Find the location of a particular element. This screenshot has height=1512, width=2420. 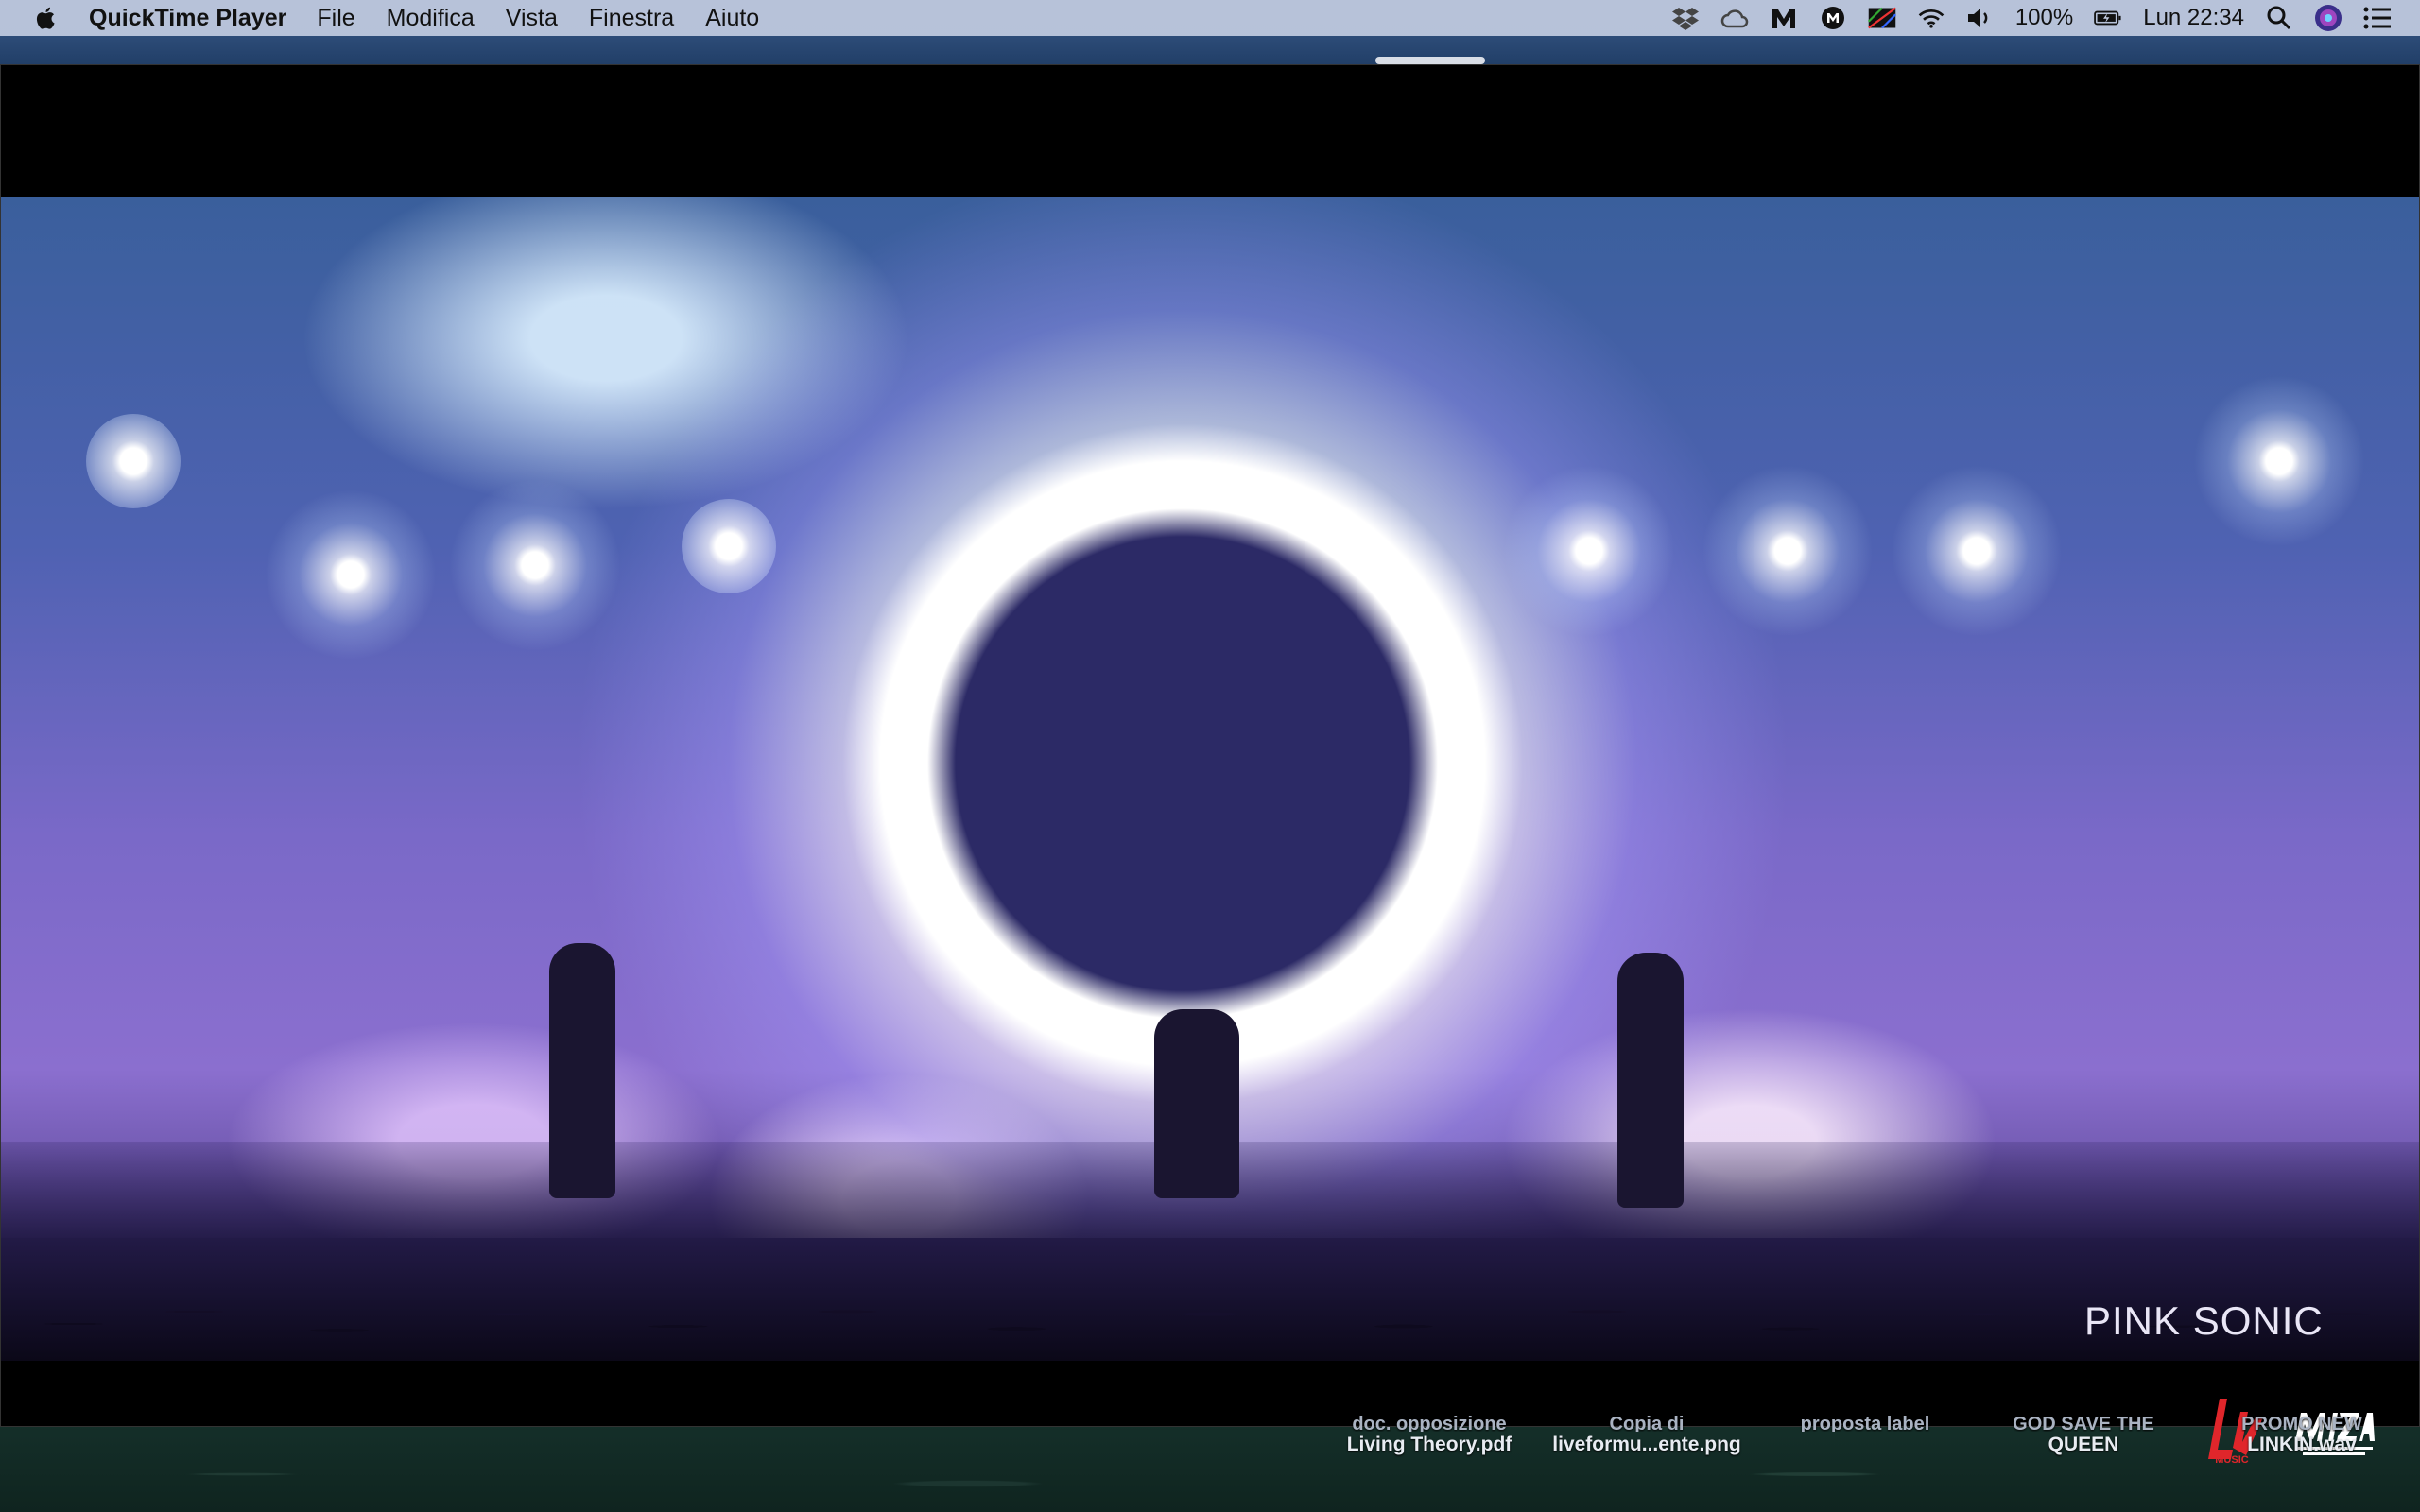

menu-vista: Vista is located at coordinates (532, 18).